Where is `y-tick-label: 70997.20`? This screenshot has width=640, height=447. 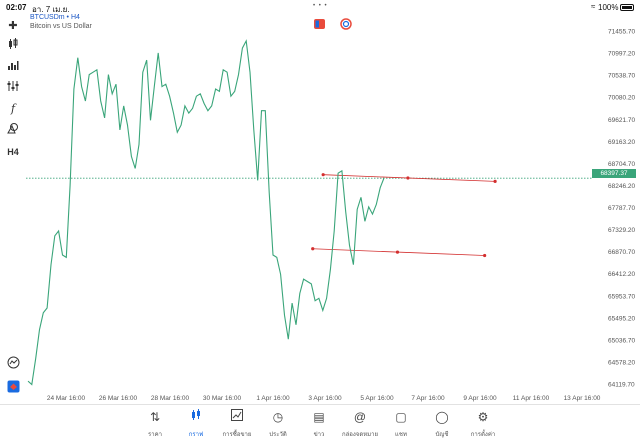 y-tick-label: 70997.20 is located at coordinates (621, 54).